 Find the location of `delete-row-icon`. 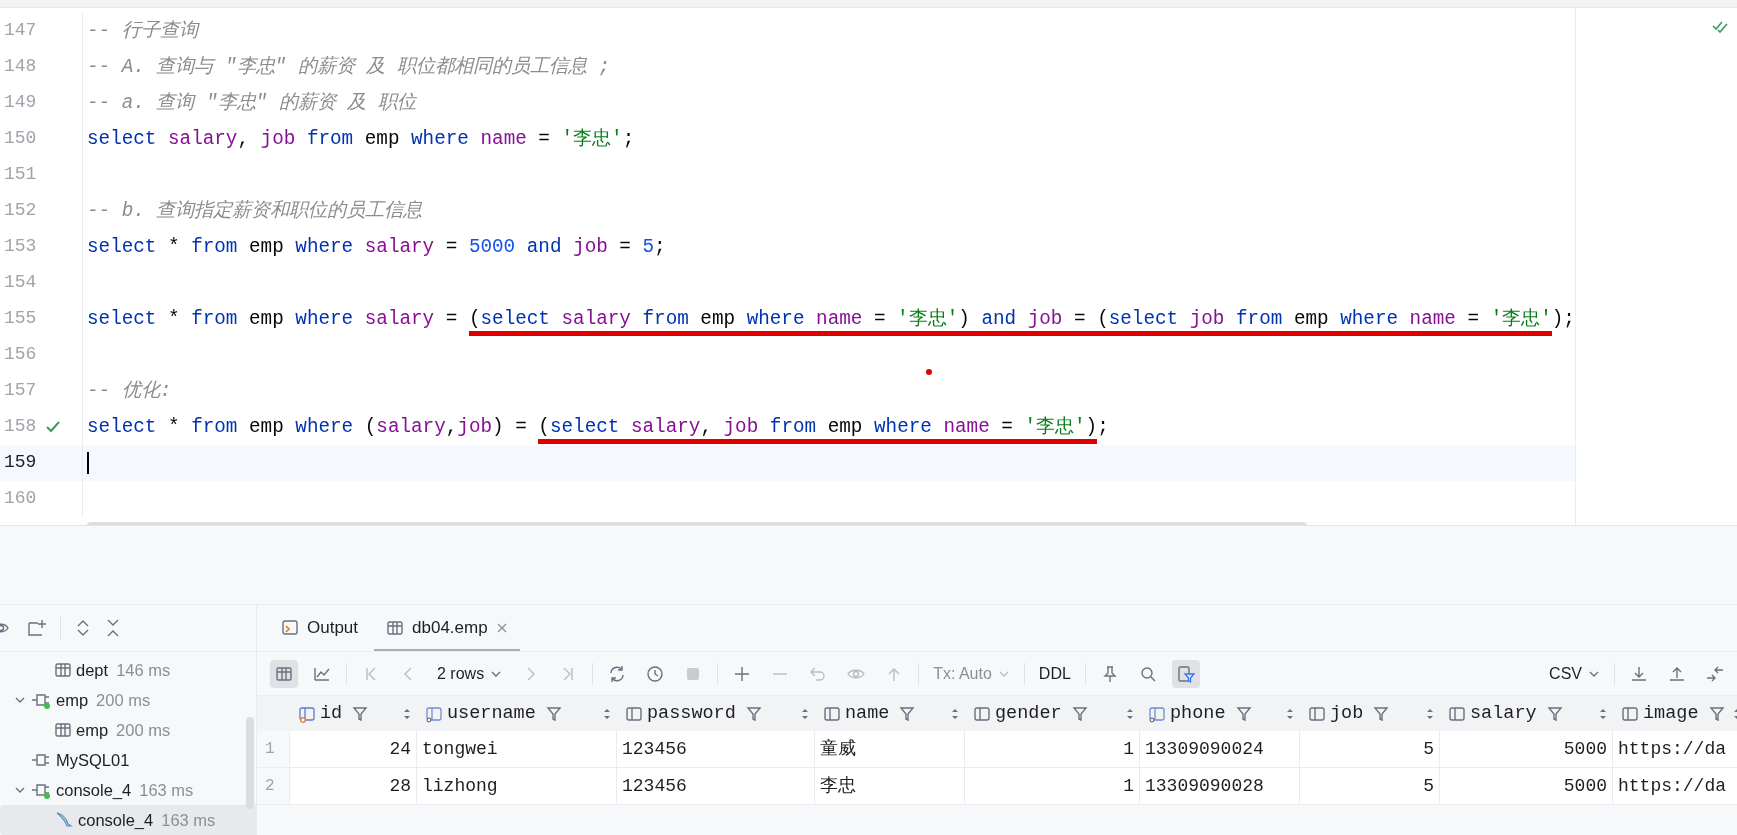

delete-row-icon is located at coordinates (780, 673).